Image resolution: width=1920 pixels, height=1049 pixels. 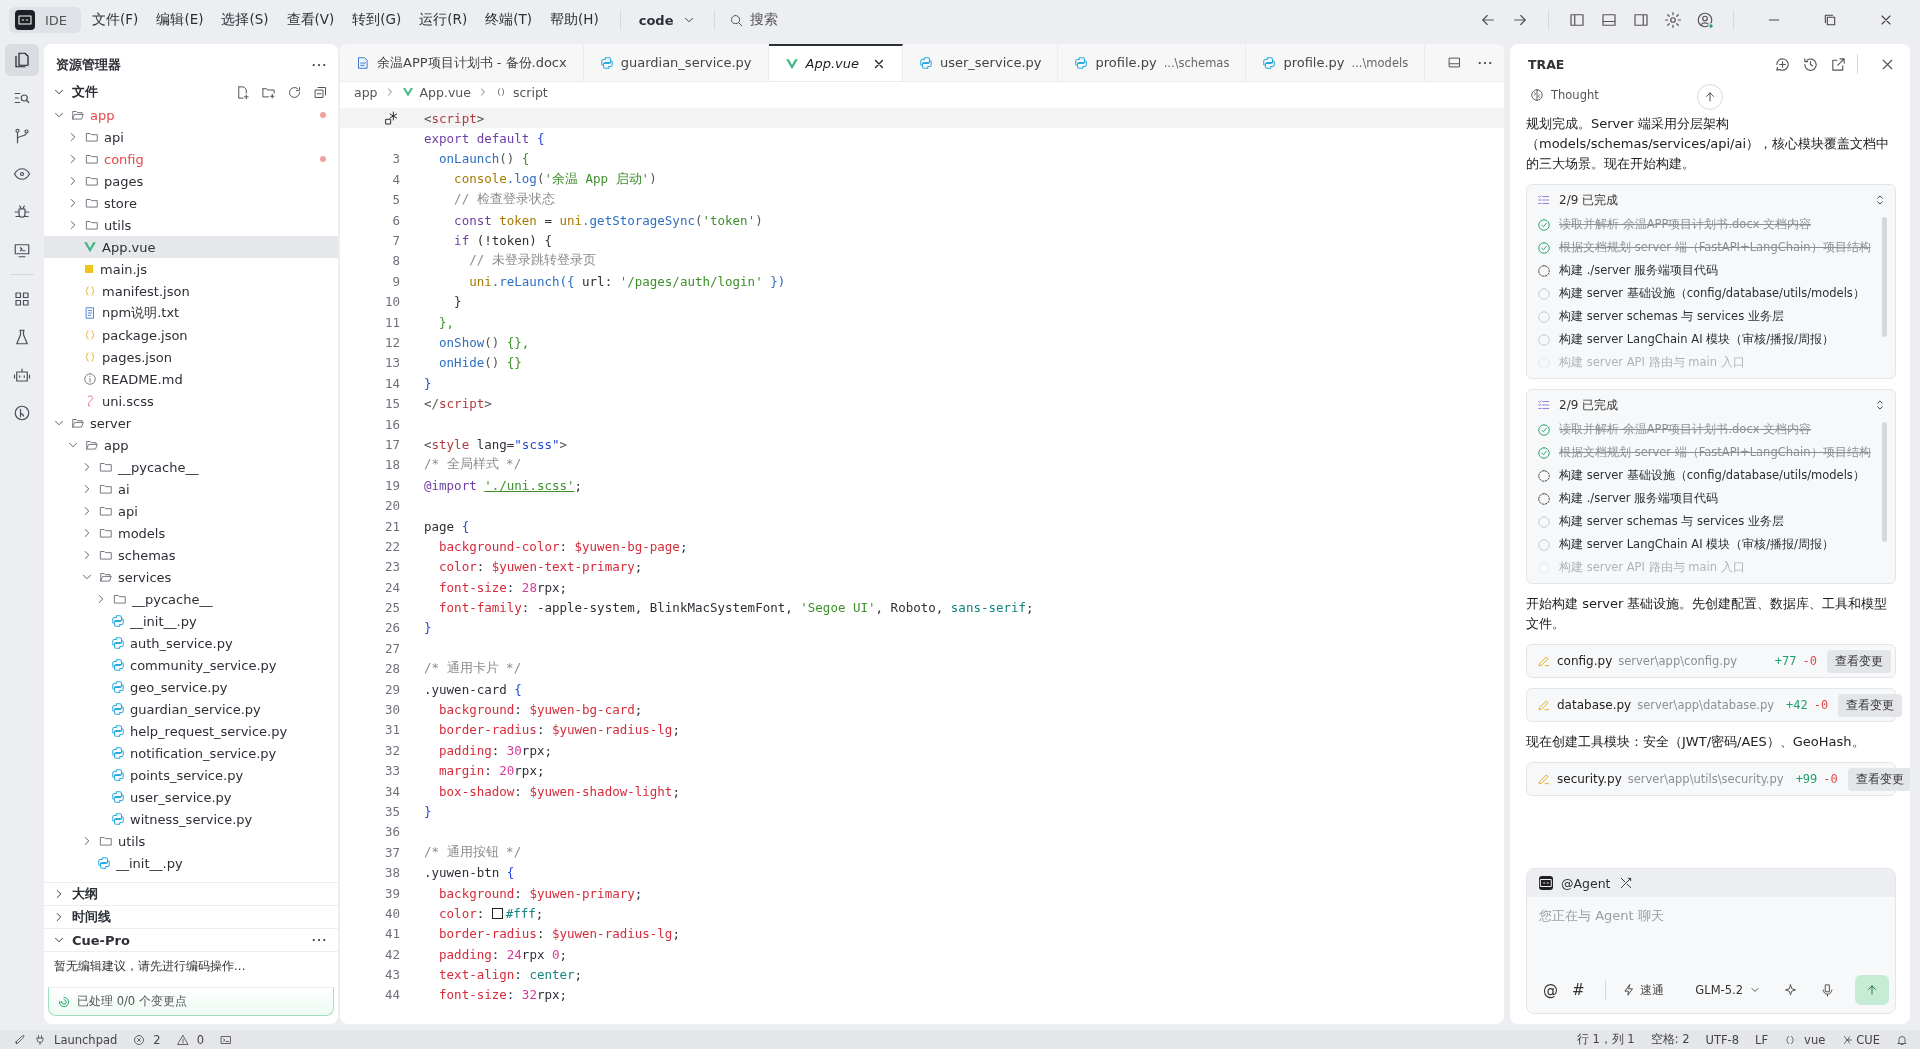 I want to click on cursor-position: 行 1，列 1, so click(x=1605, y=1039).